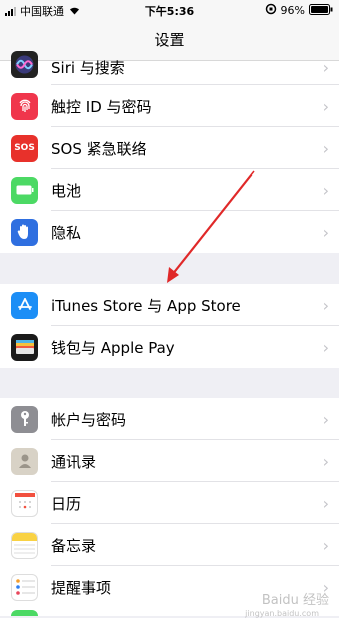 The image size is (339, 618). I want to click on list-item-label: 电池, so click(66, 190).